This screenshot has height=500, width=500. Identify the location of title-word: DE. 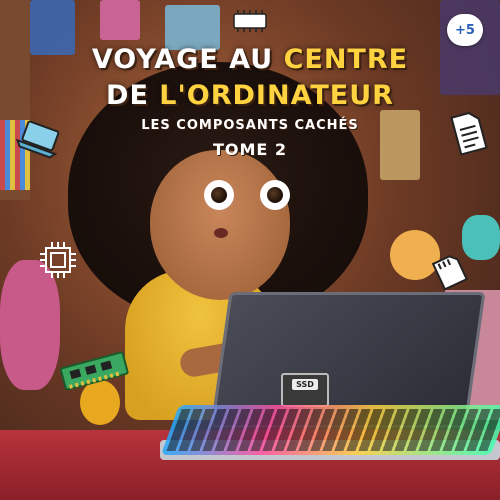
(127, 95).